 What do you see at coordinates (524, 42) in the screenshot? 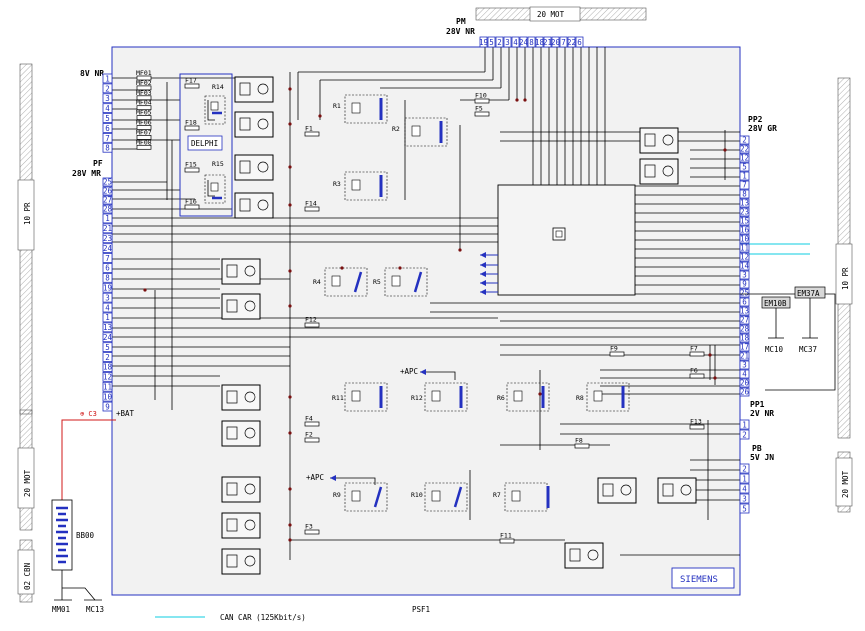
I see `pm-pin-number: 24` at bounding box center [524, 42].